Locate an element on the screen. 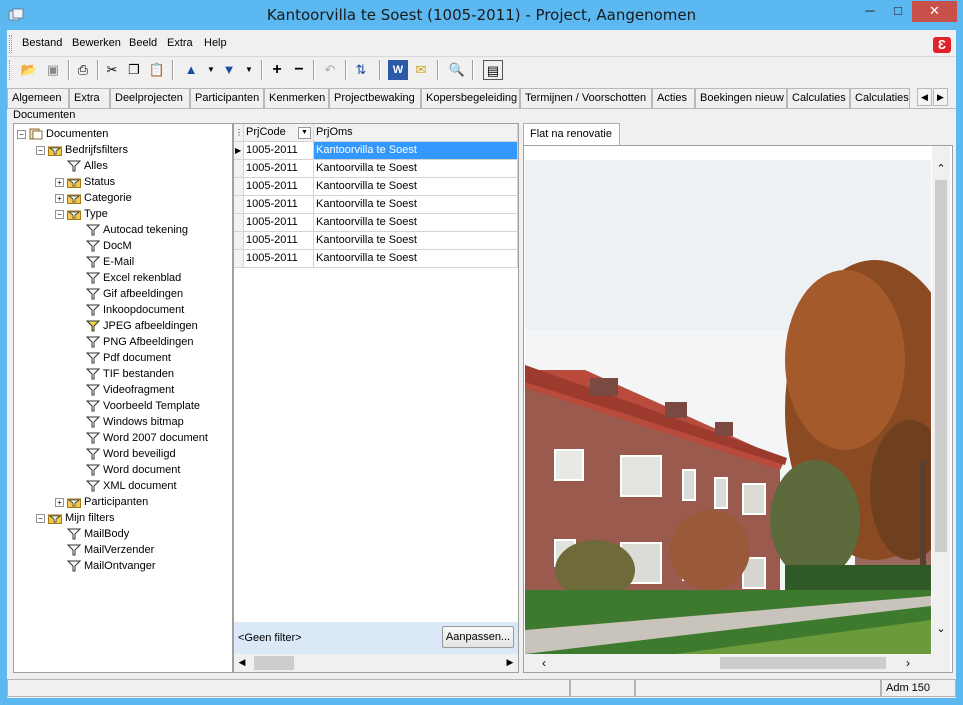  tree-node: Word 2007 document is located at coordinates (124, 438).